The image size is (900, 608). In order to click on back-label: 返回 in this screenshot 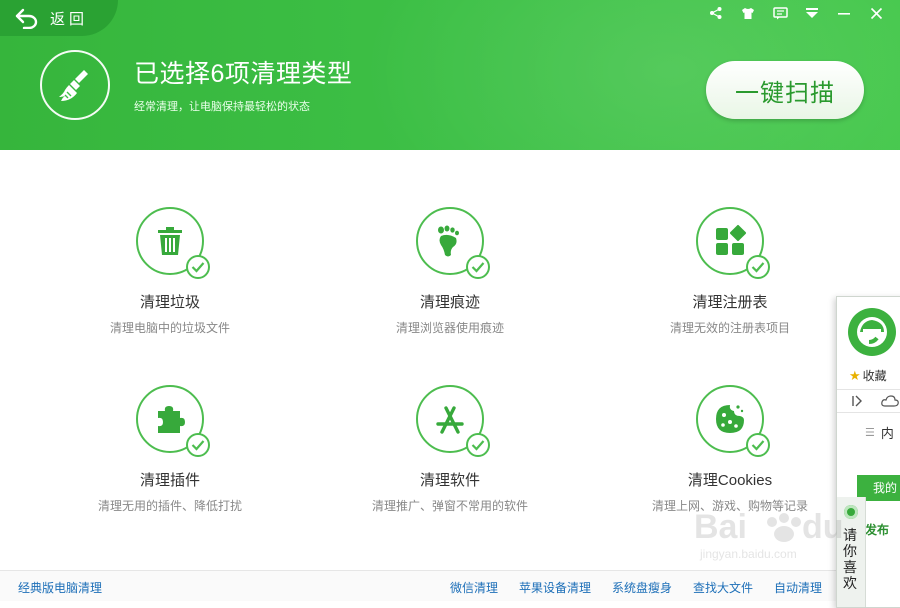, I will do `click(69, 19)`.